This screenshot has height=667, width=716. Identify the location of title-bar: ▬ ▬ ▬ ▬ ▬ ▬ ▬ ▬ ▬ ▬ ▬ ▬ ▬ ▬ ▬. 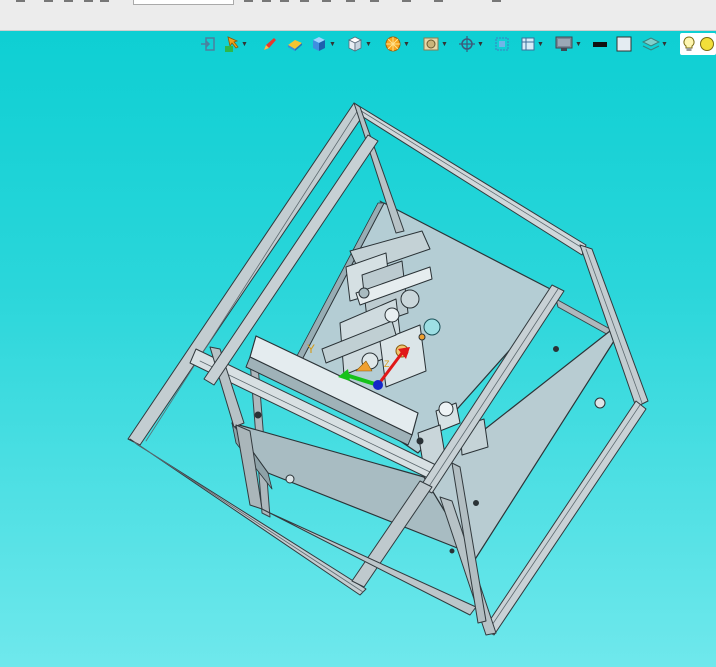
(358, 15).